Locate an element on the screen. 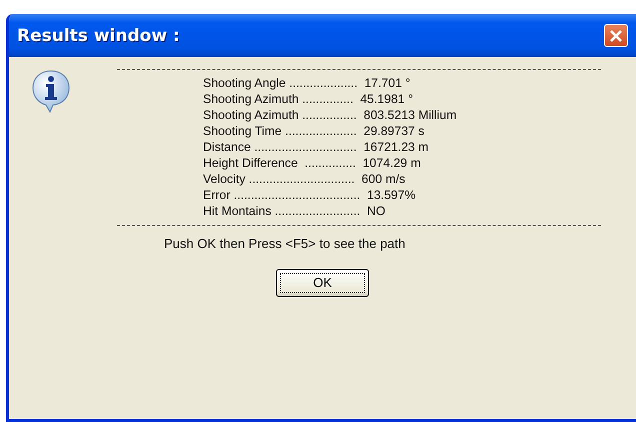  result-line: Height Difference ............... 1074.29 m is located at coordinates (312, 163).